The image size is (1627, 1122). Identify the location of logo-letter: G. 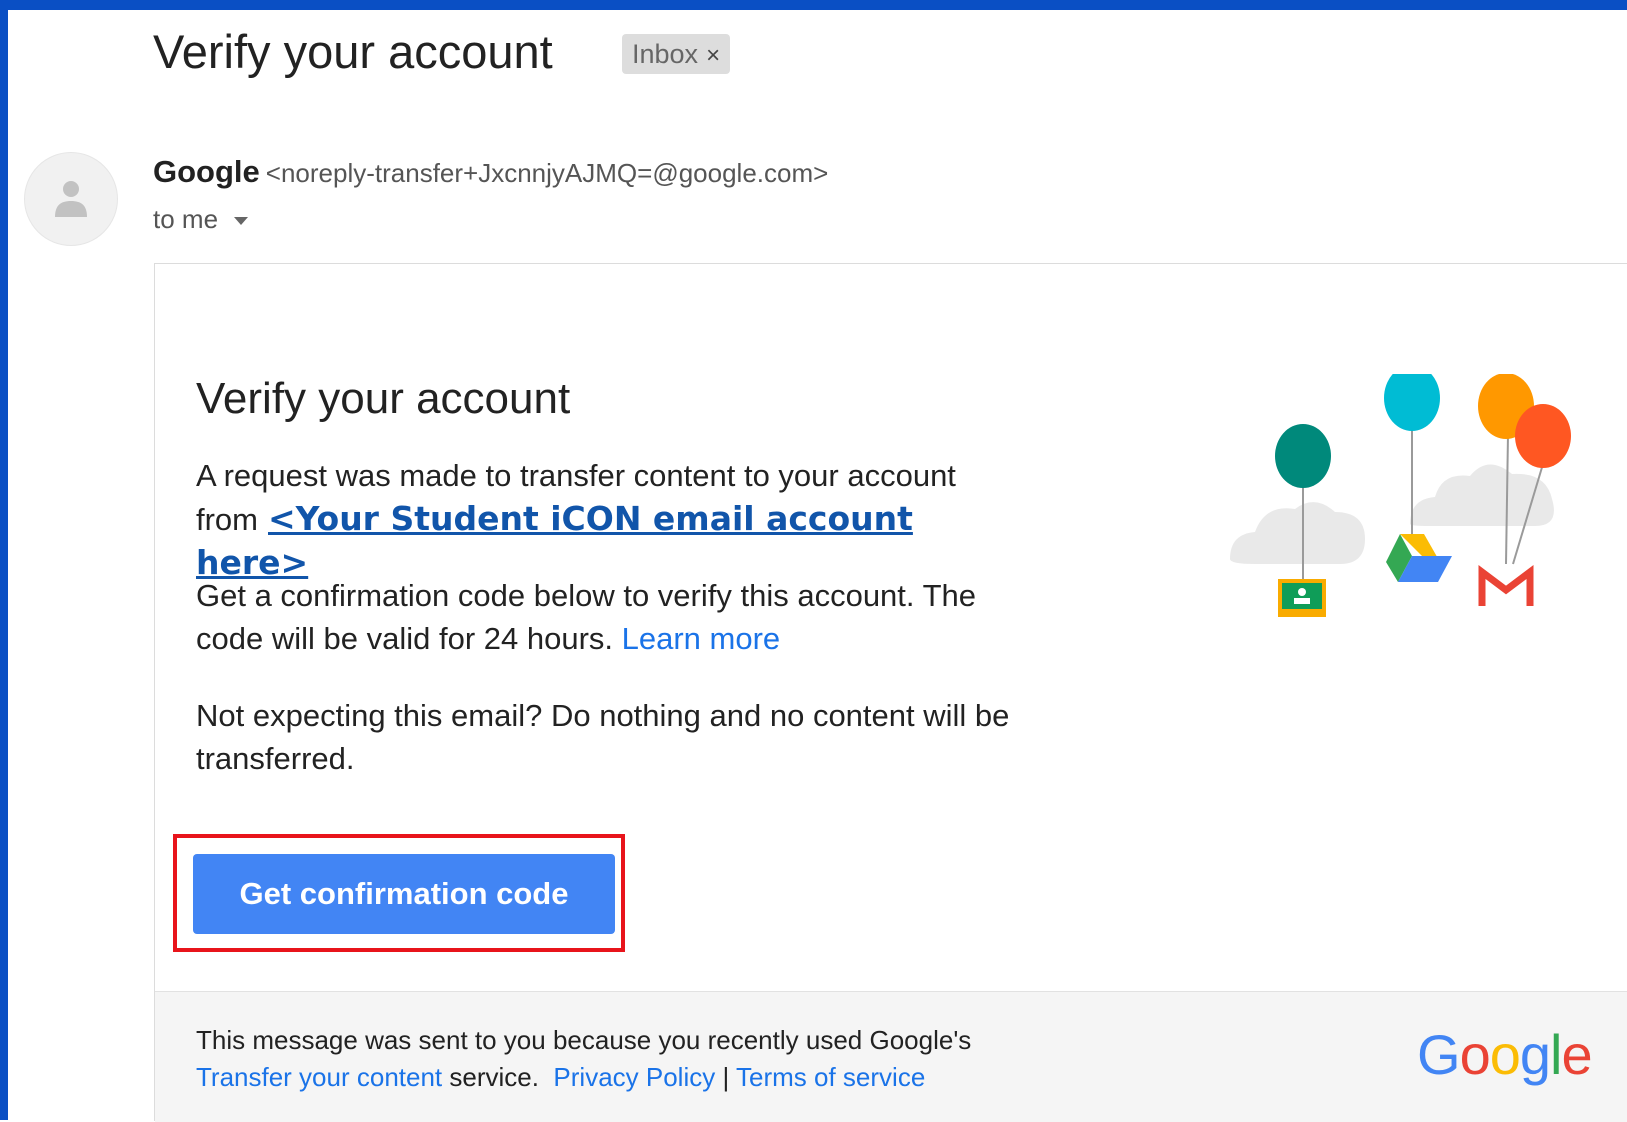
(1439, 1054).